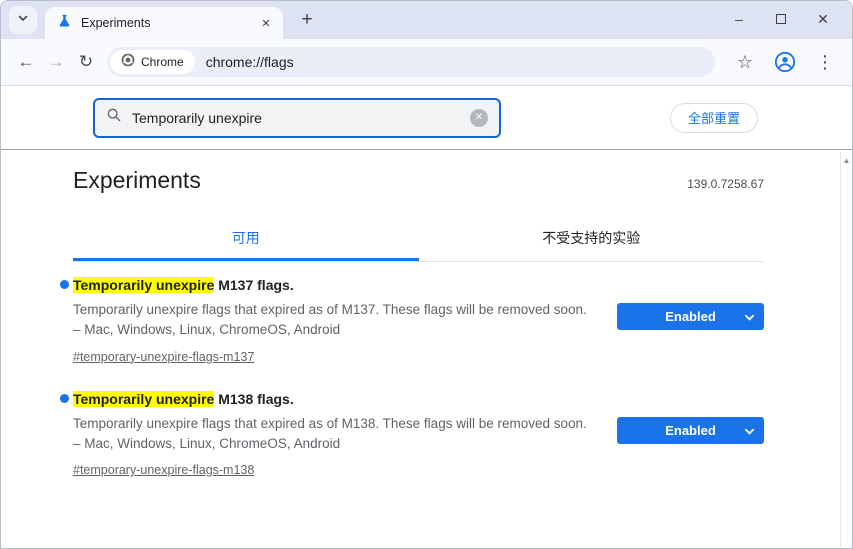 This screenshot has width=853, height=549. Describe the element at coordinates (114, 117) in the screenshot. I see `search-icon` at that location.